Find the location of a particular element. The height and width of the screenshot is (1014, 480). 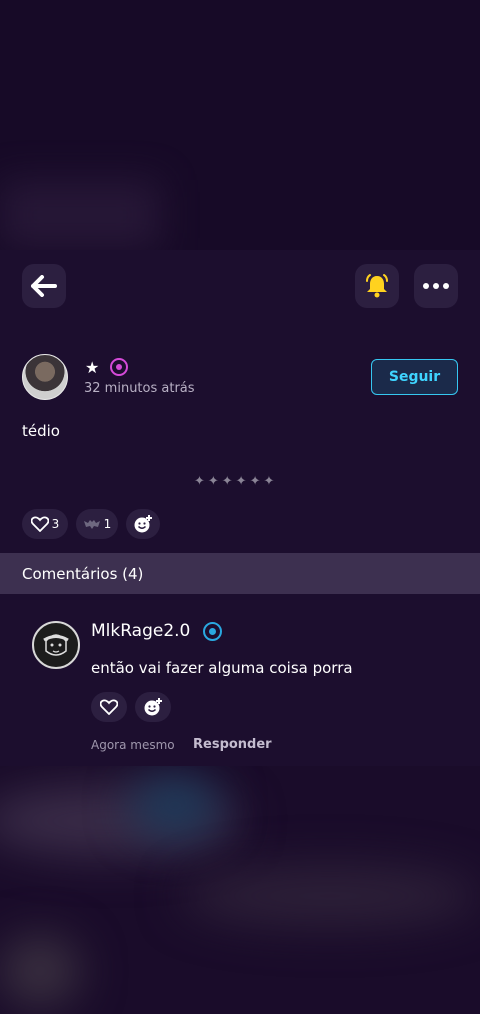

comment-add-reaction-button is located at coordinates (153, 707).